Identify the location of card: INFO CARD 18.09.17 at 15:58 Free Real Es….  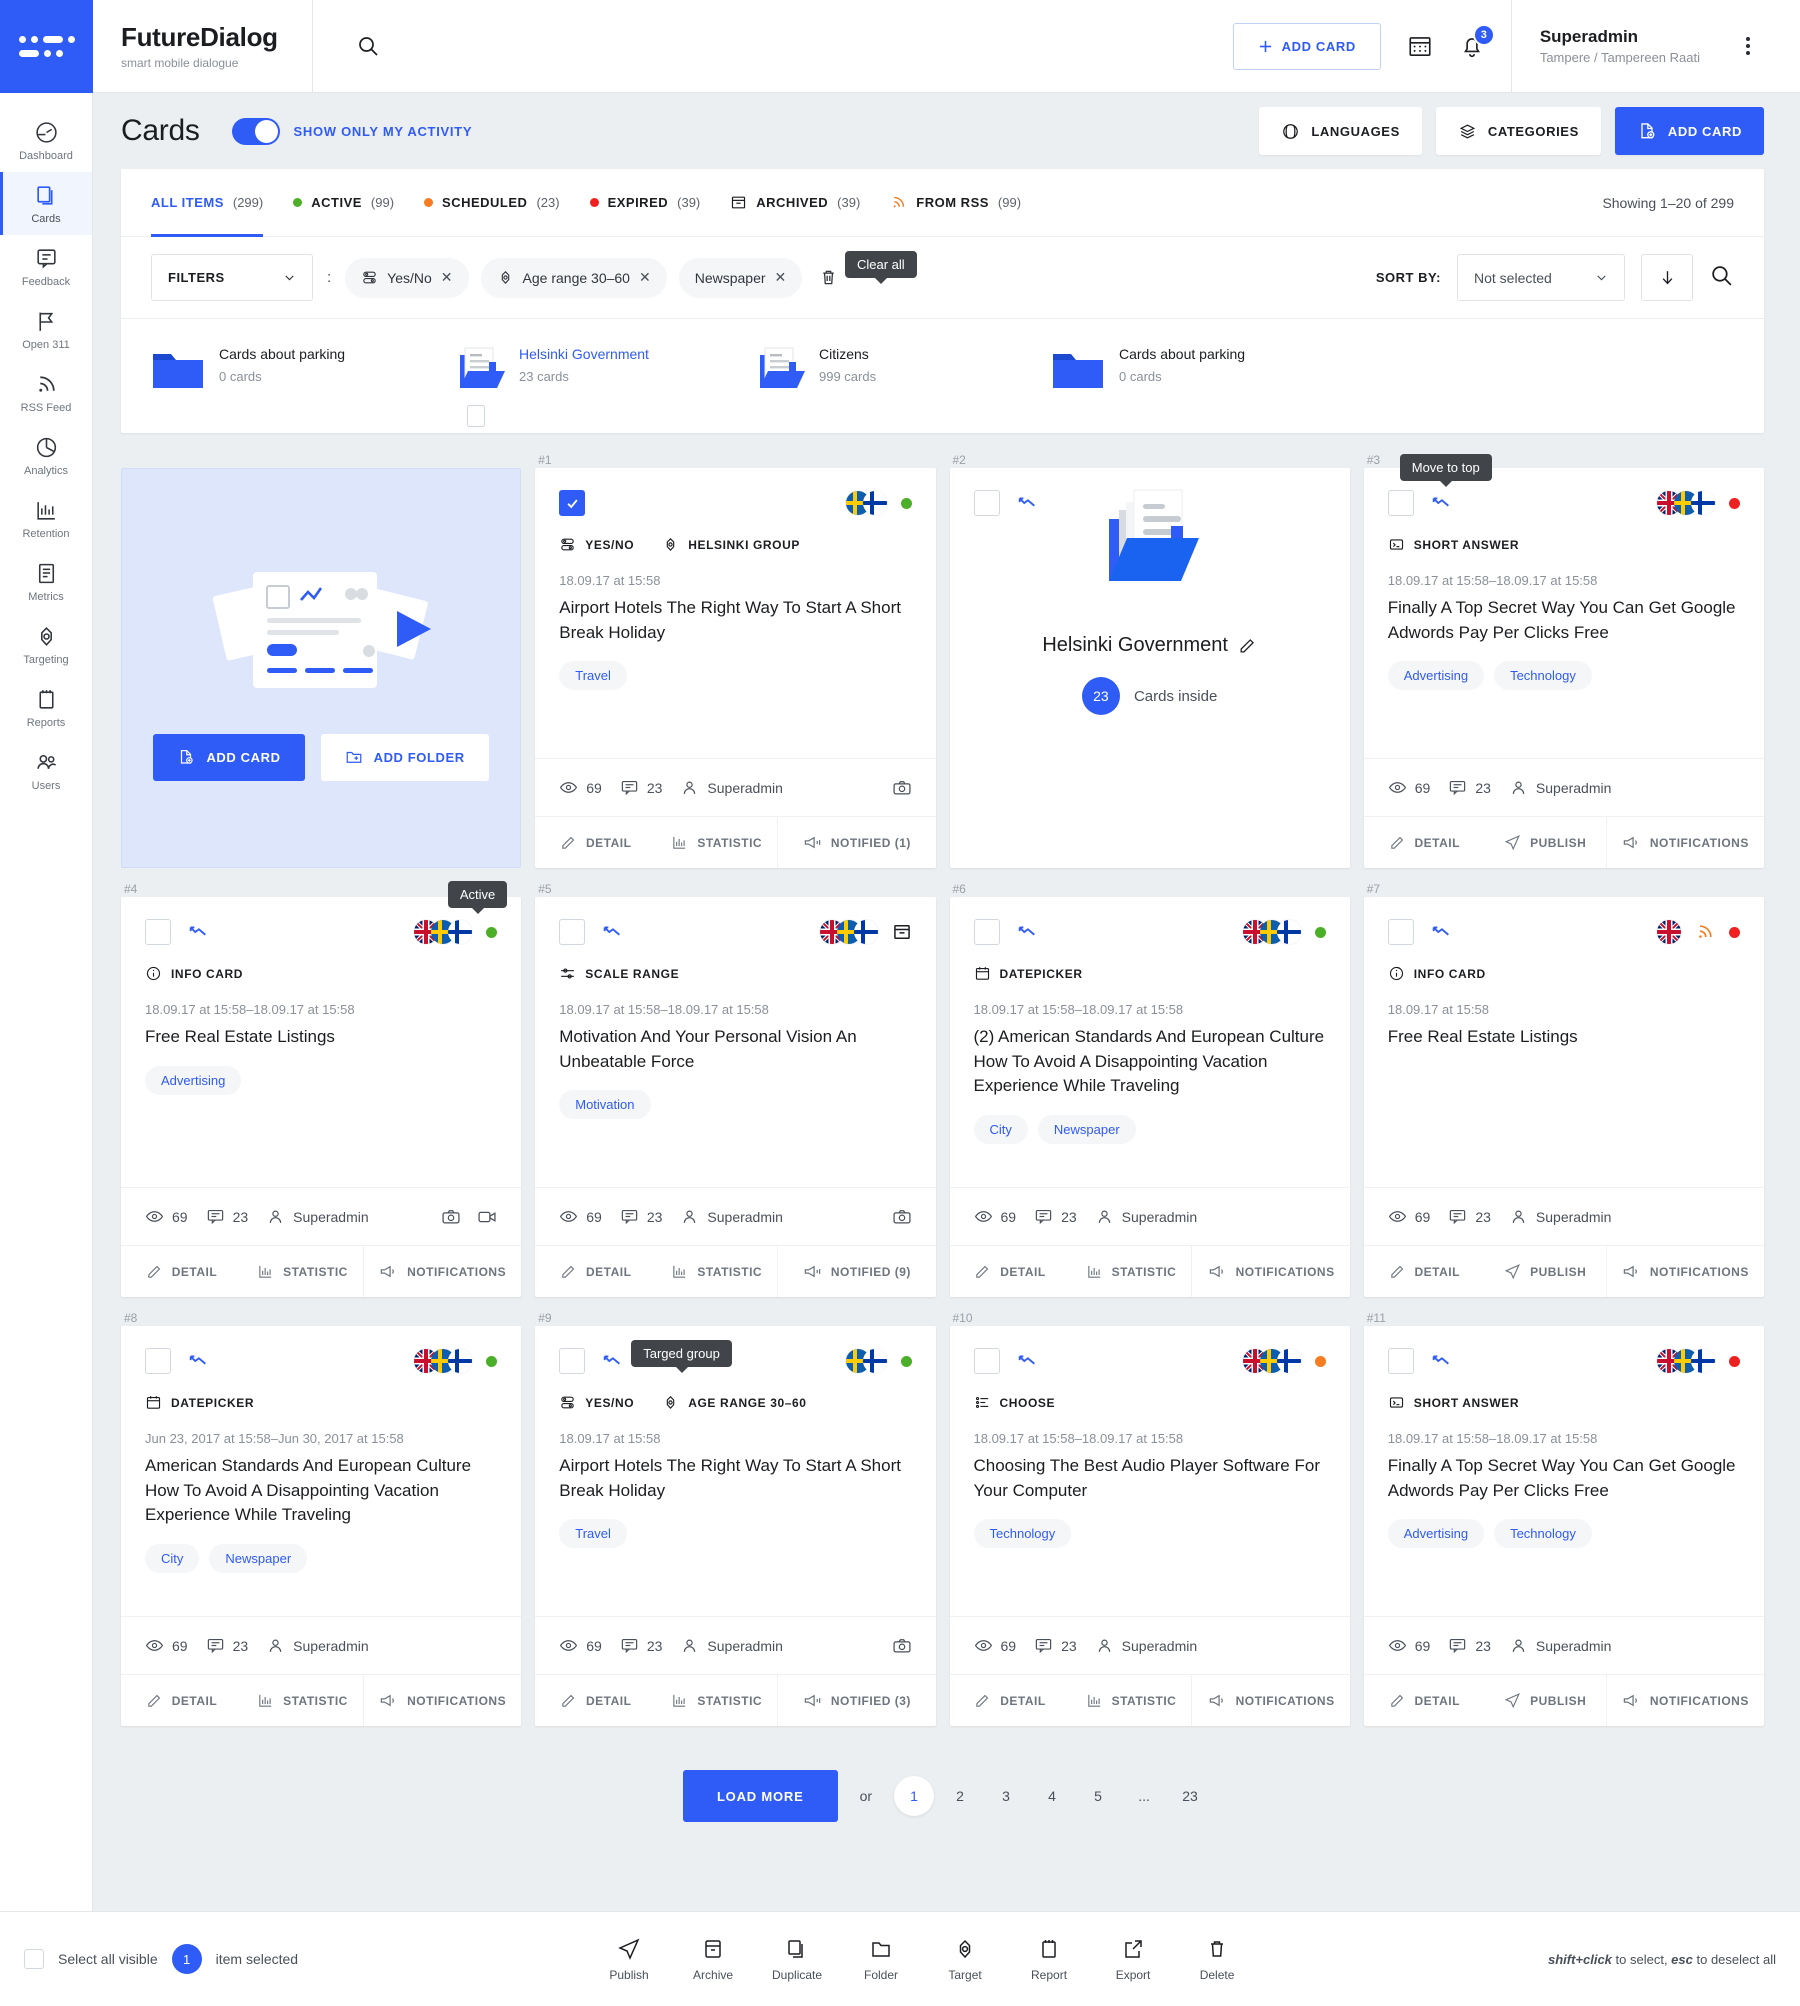
(1563, 1097).